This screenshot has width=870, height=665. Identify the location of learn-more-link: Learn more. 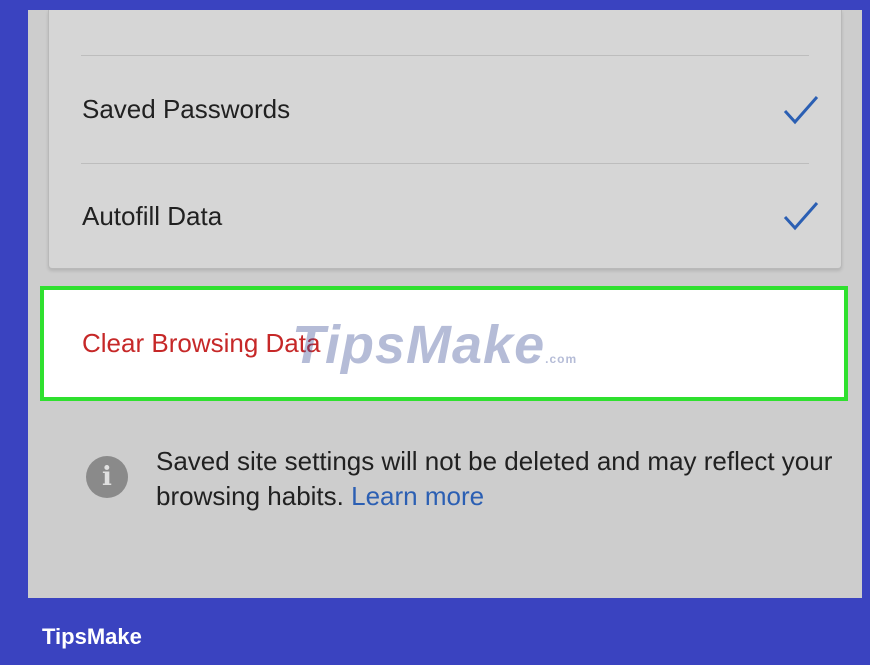
(417, 496).